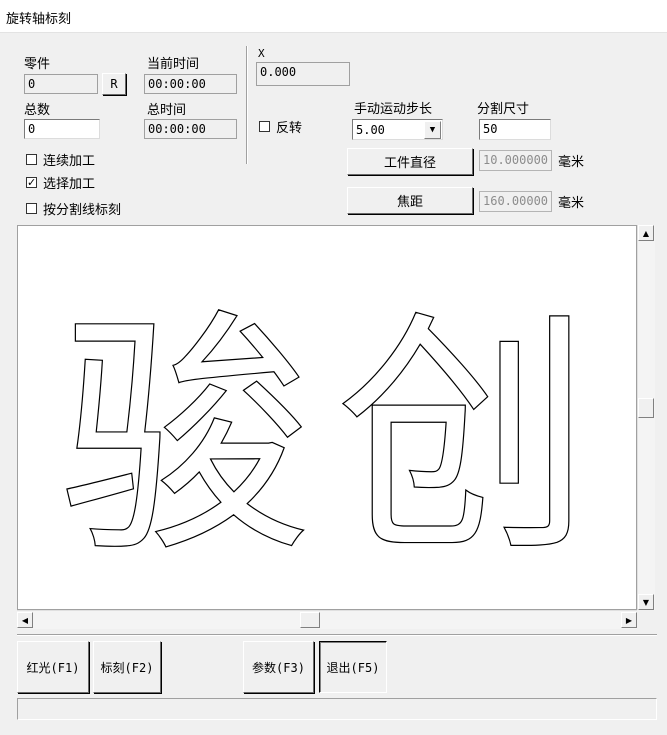 The height and width of the screenshot is (735, 667). I want to click on parameters-button: 参数(F3), so click(278, 667).